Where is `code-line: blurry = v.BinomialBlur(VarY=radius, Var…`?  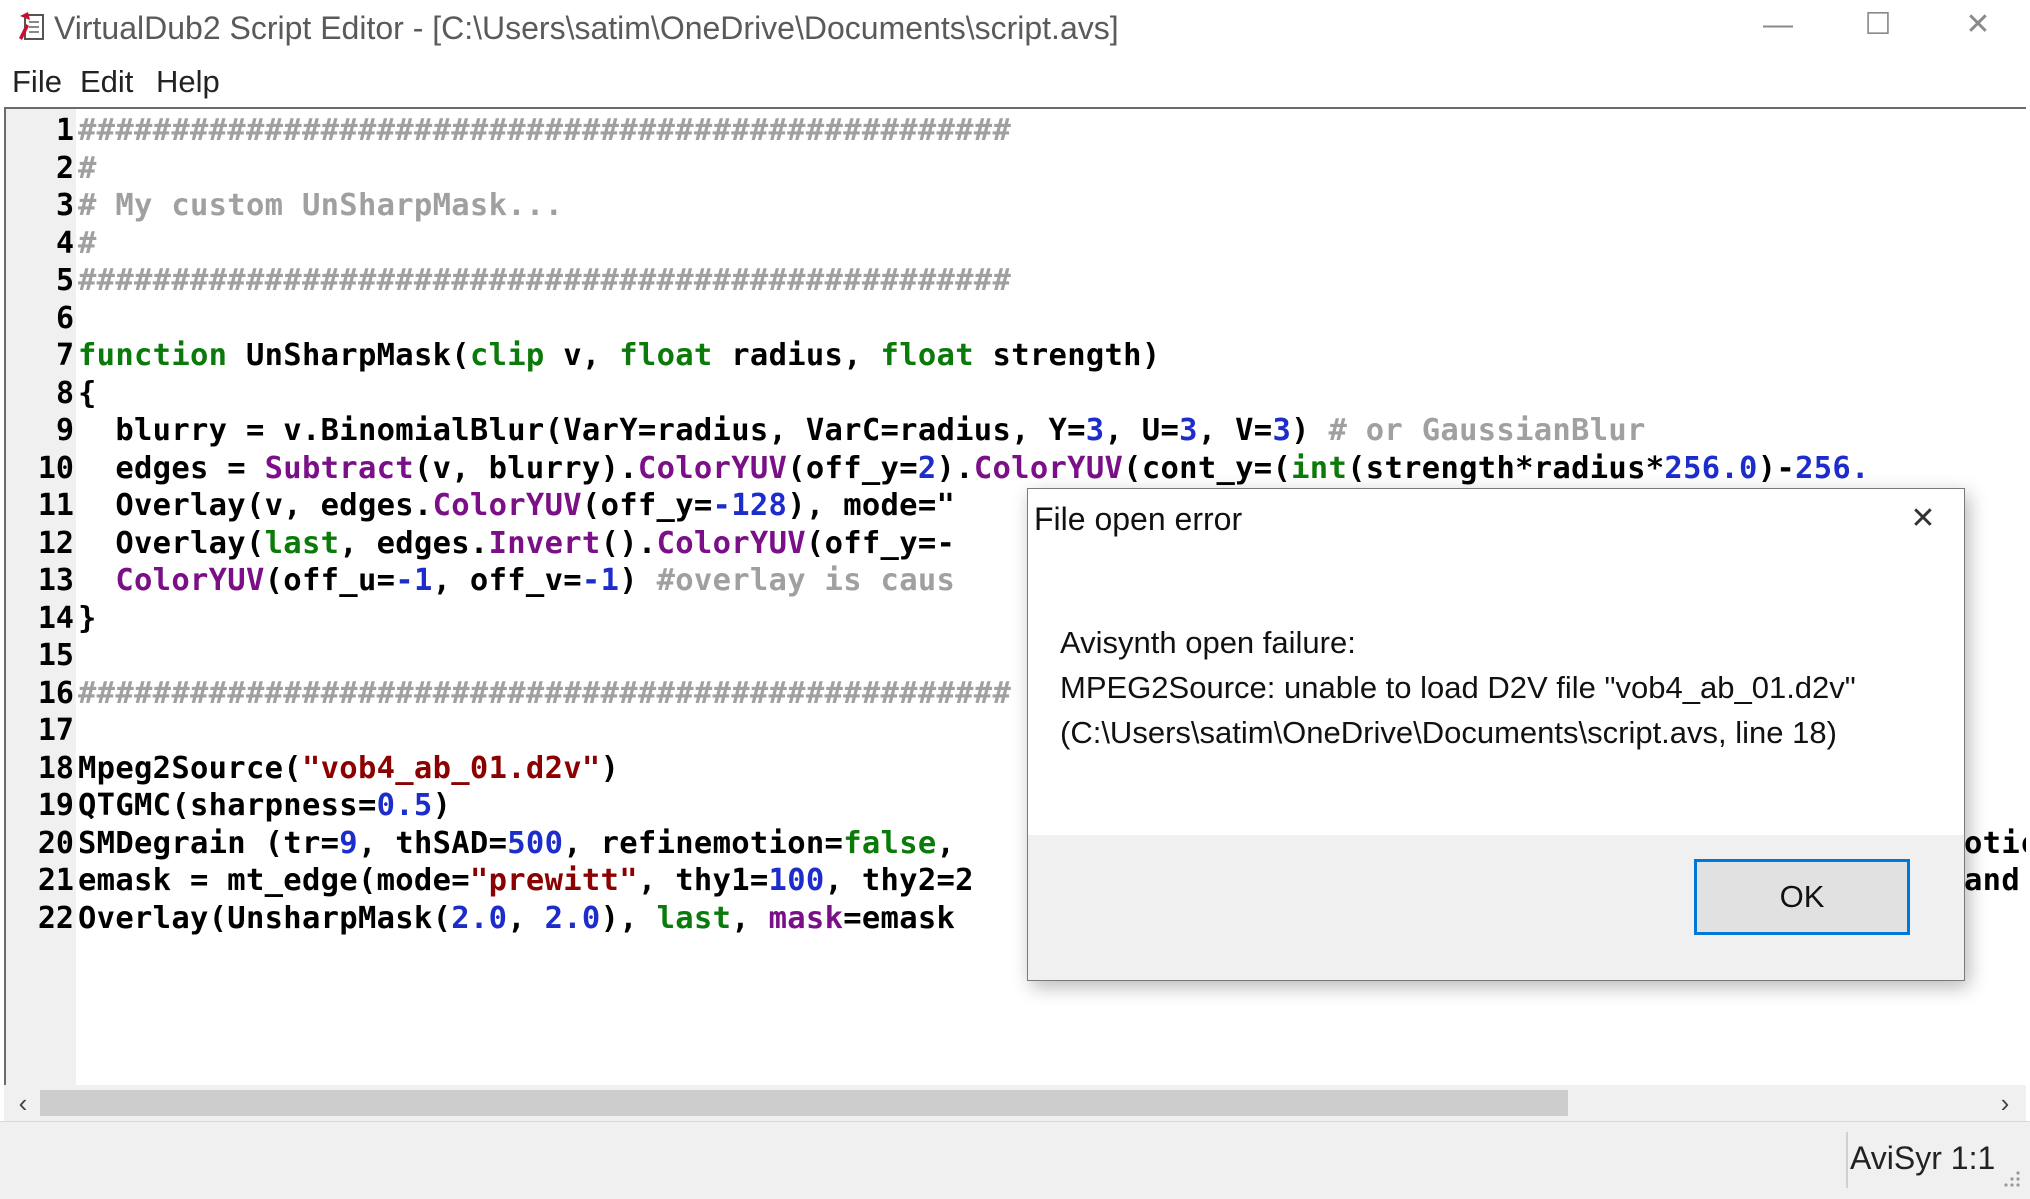
code-line: blurry = v.BinomialBlur(VarY=radius, Var… is located at coordinates (862, 431).